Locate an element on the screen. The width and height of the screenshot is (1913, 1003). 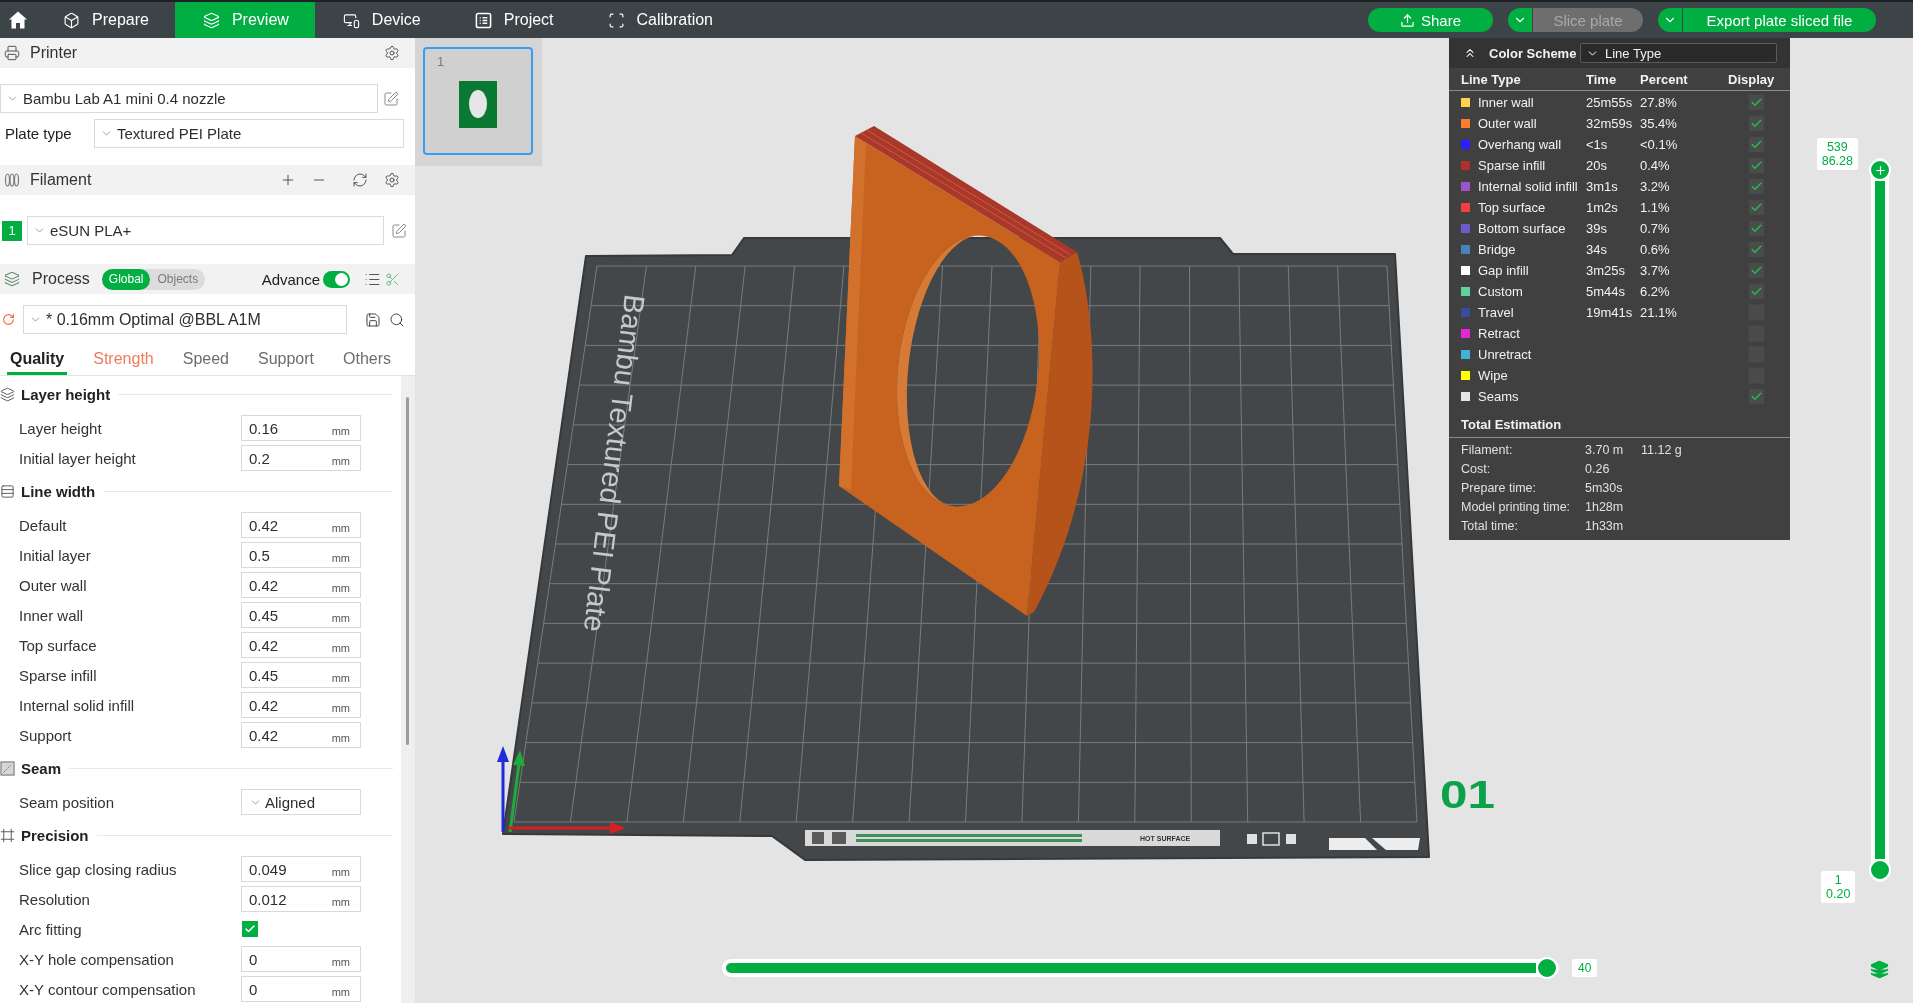
estimation-label: Cost: is located at coordinates (1476, 468).